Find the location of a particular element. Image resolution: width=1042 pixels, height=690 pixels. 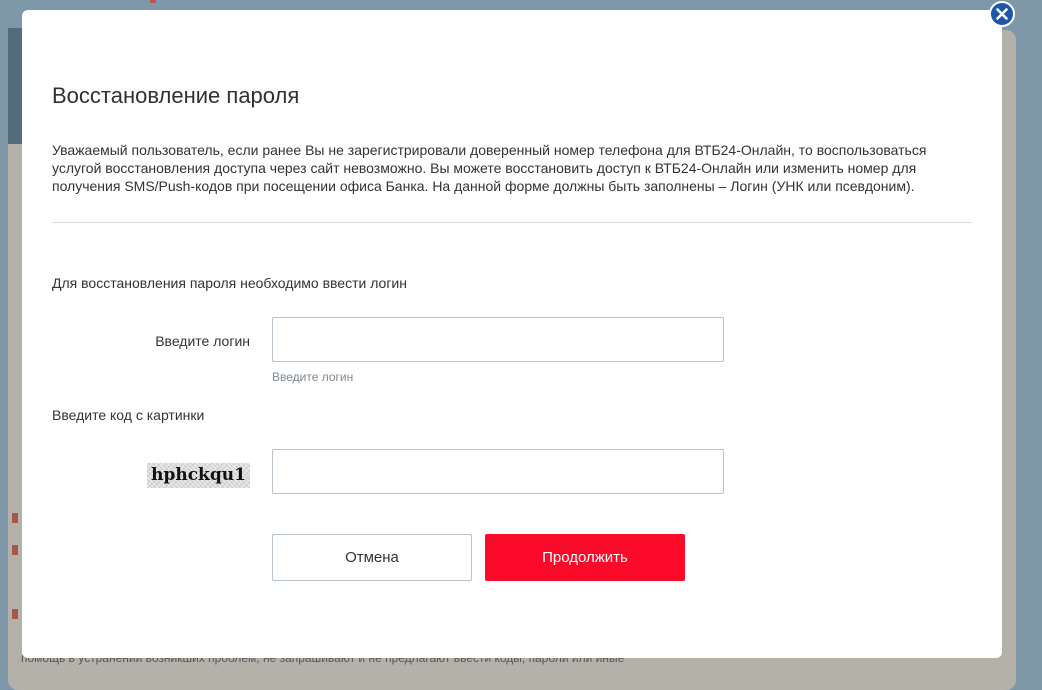

close-button is located at coordinates (1002, 14).